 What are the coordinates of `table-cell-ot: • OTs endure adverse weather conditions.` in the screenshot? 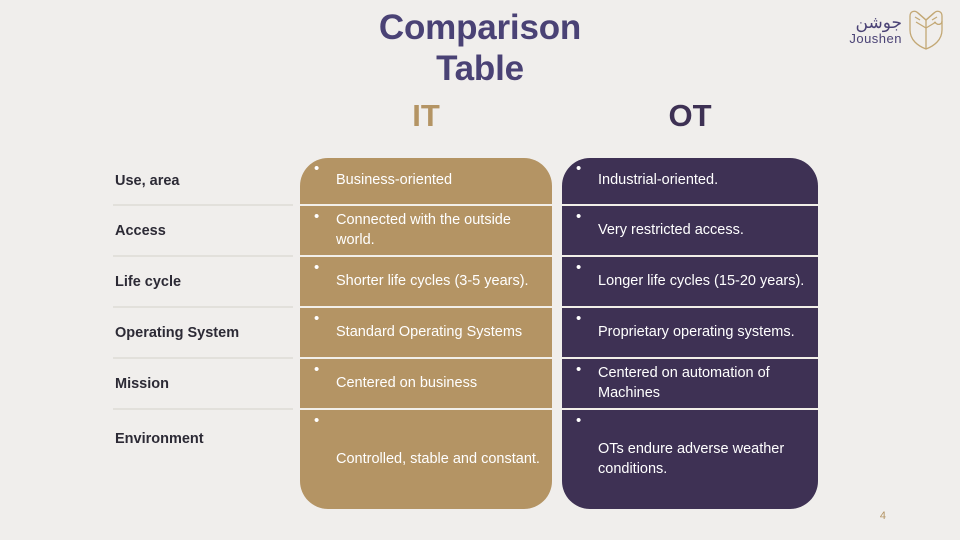 It's located at (690, 458).